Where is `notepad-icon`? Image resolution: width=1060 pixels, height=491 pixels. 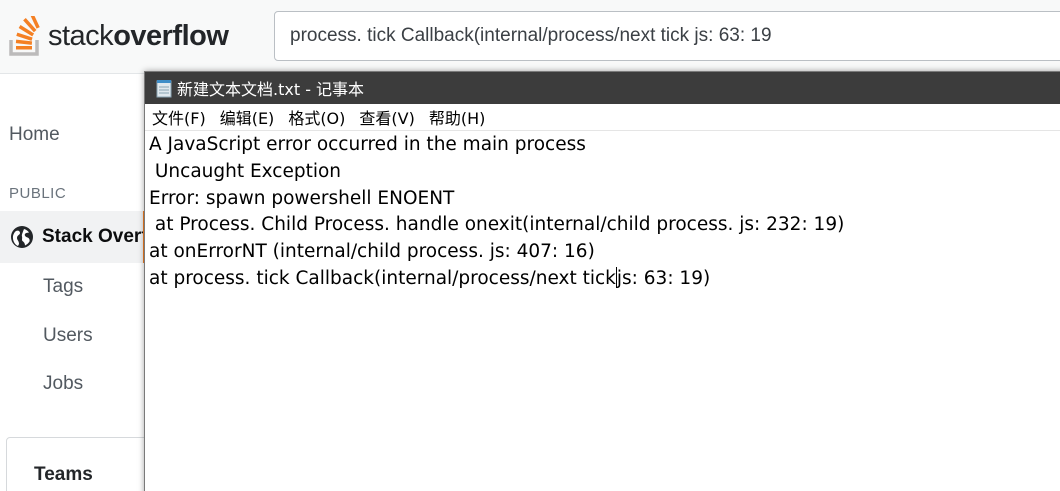 notepad-icon is located at coordinates (164, 88).